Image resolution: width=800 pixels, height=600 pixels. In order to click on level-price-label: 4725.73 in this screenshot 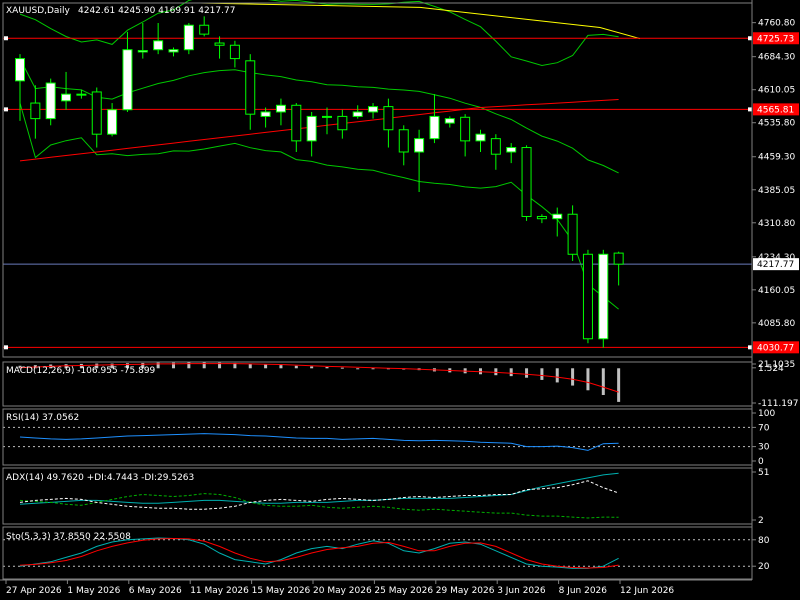, I will do `click(775, 39)`.